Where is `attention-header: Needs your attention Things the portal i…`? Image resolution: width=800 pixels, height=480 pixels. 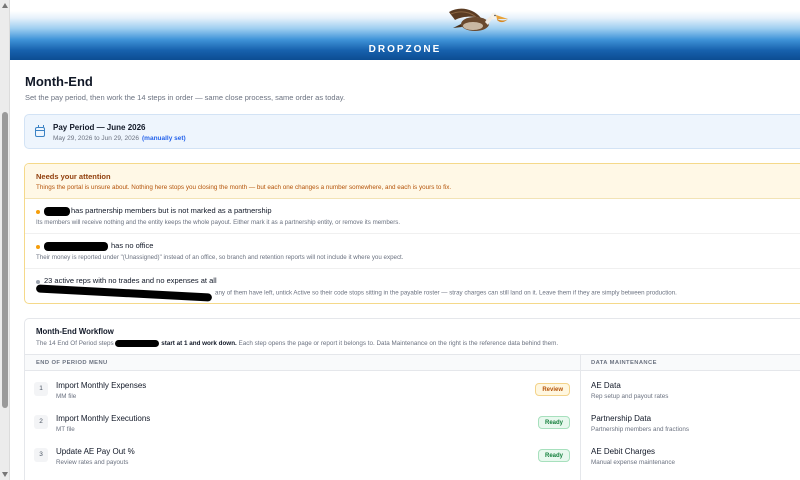
attention-header: Needs your attention Things the portal i… is located at coordinates (412, 181).